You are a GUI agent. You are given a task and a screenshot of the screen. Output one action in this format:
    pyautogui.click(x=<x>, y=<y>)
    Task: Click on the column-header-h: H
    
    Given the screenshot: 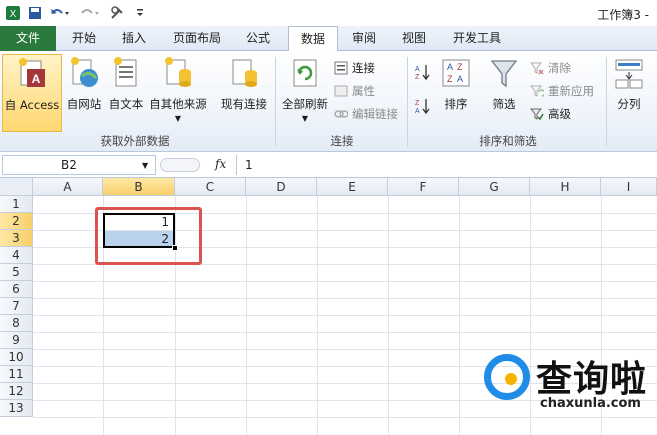 What is the action you would take?
    pyautogui.click(x=565, y=187)
    